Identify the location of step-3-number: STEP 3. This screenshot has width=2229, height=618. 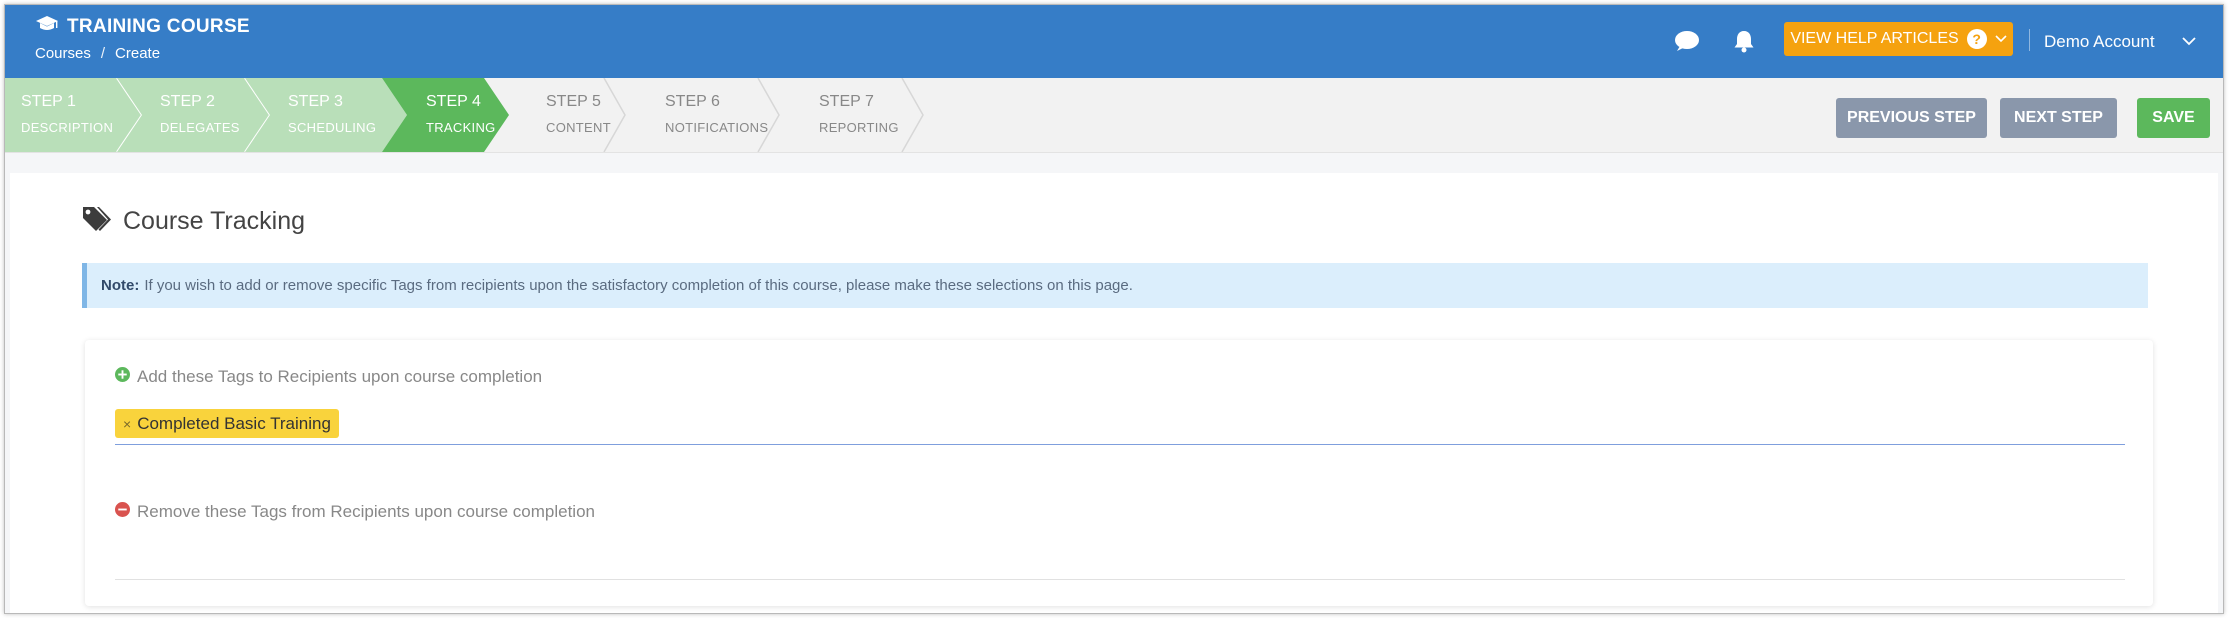
(315, 101).